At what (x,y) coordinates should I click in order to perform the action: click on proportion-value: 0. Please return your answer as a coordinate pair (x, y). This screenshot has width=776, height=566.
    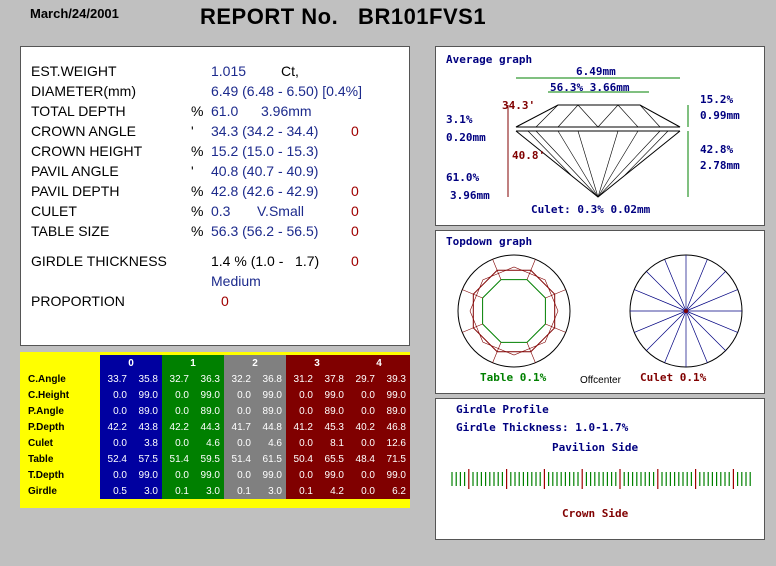
    Looking at the image, I should click on (225, 301).